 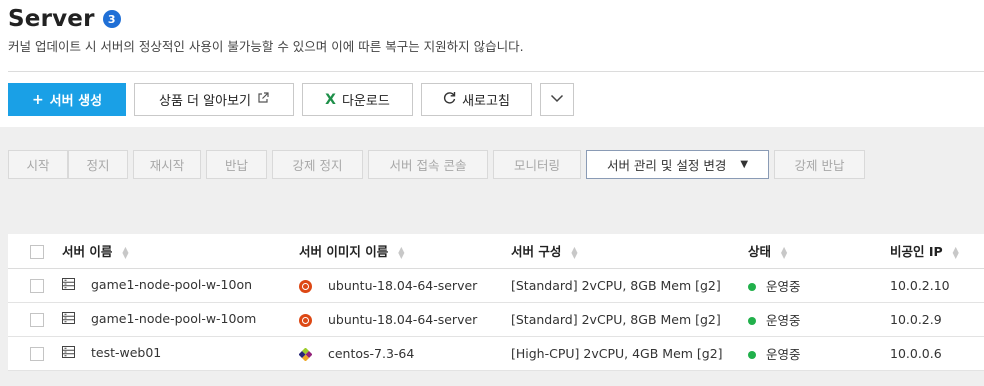 What do you see at coordinates (371, 353) in the screenshot?
I see `server-image-name: centos-7.3-64` at bounding box center [371, 353].